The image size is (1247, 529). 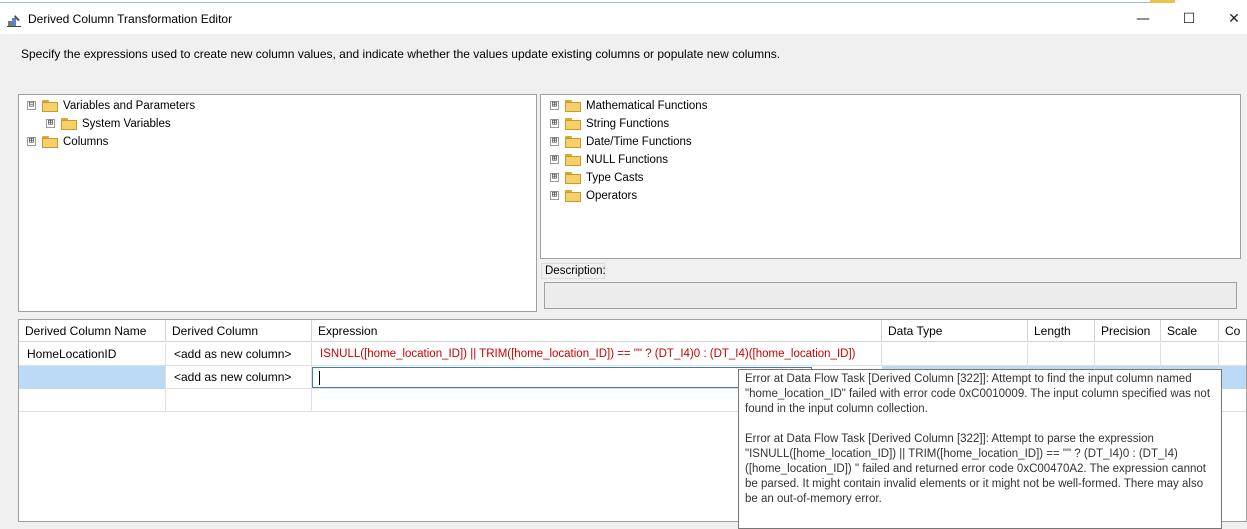 I want to click on column-header-precision: Precision, so click(x=1128, y=331).